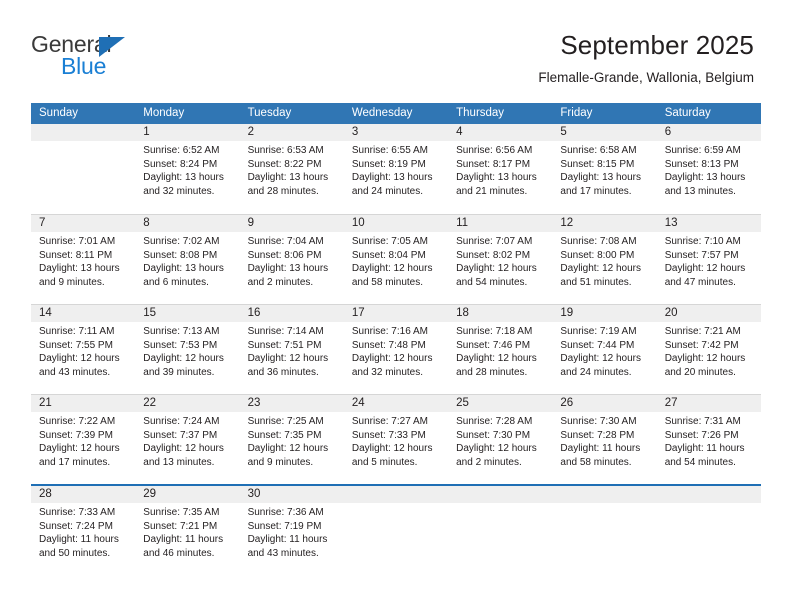 This screenshot has width=792, height=612. What do you see at coordinates (76, 345) in the screenshot?
I see `sunset-text: Sunset: 7:55 PM` at bounding box center [76, 345].